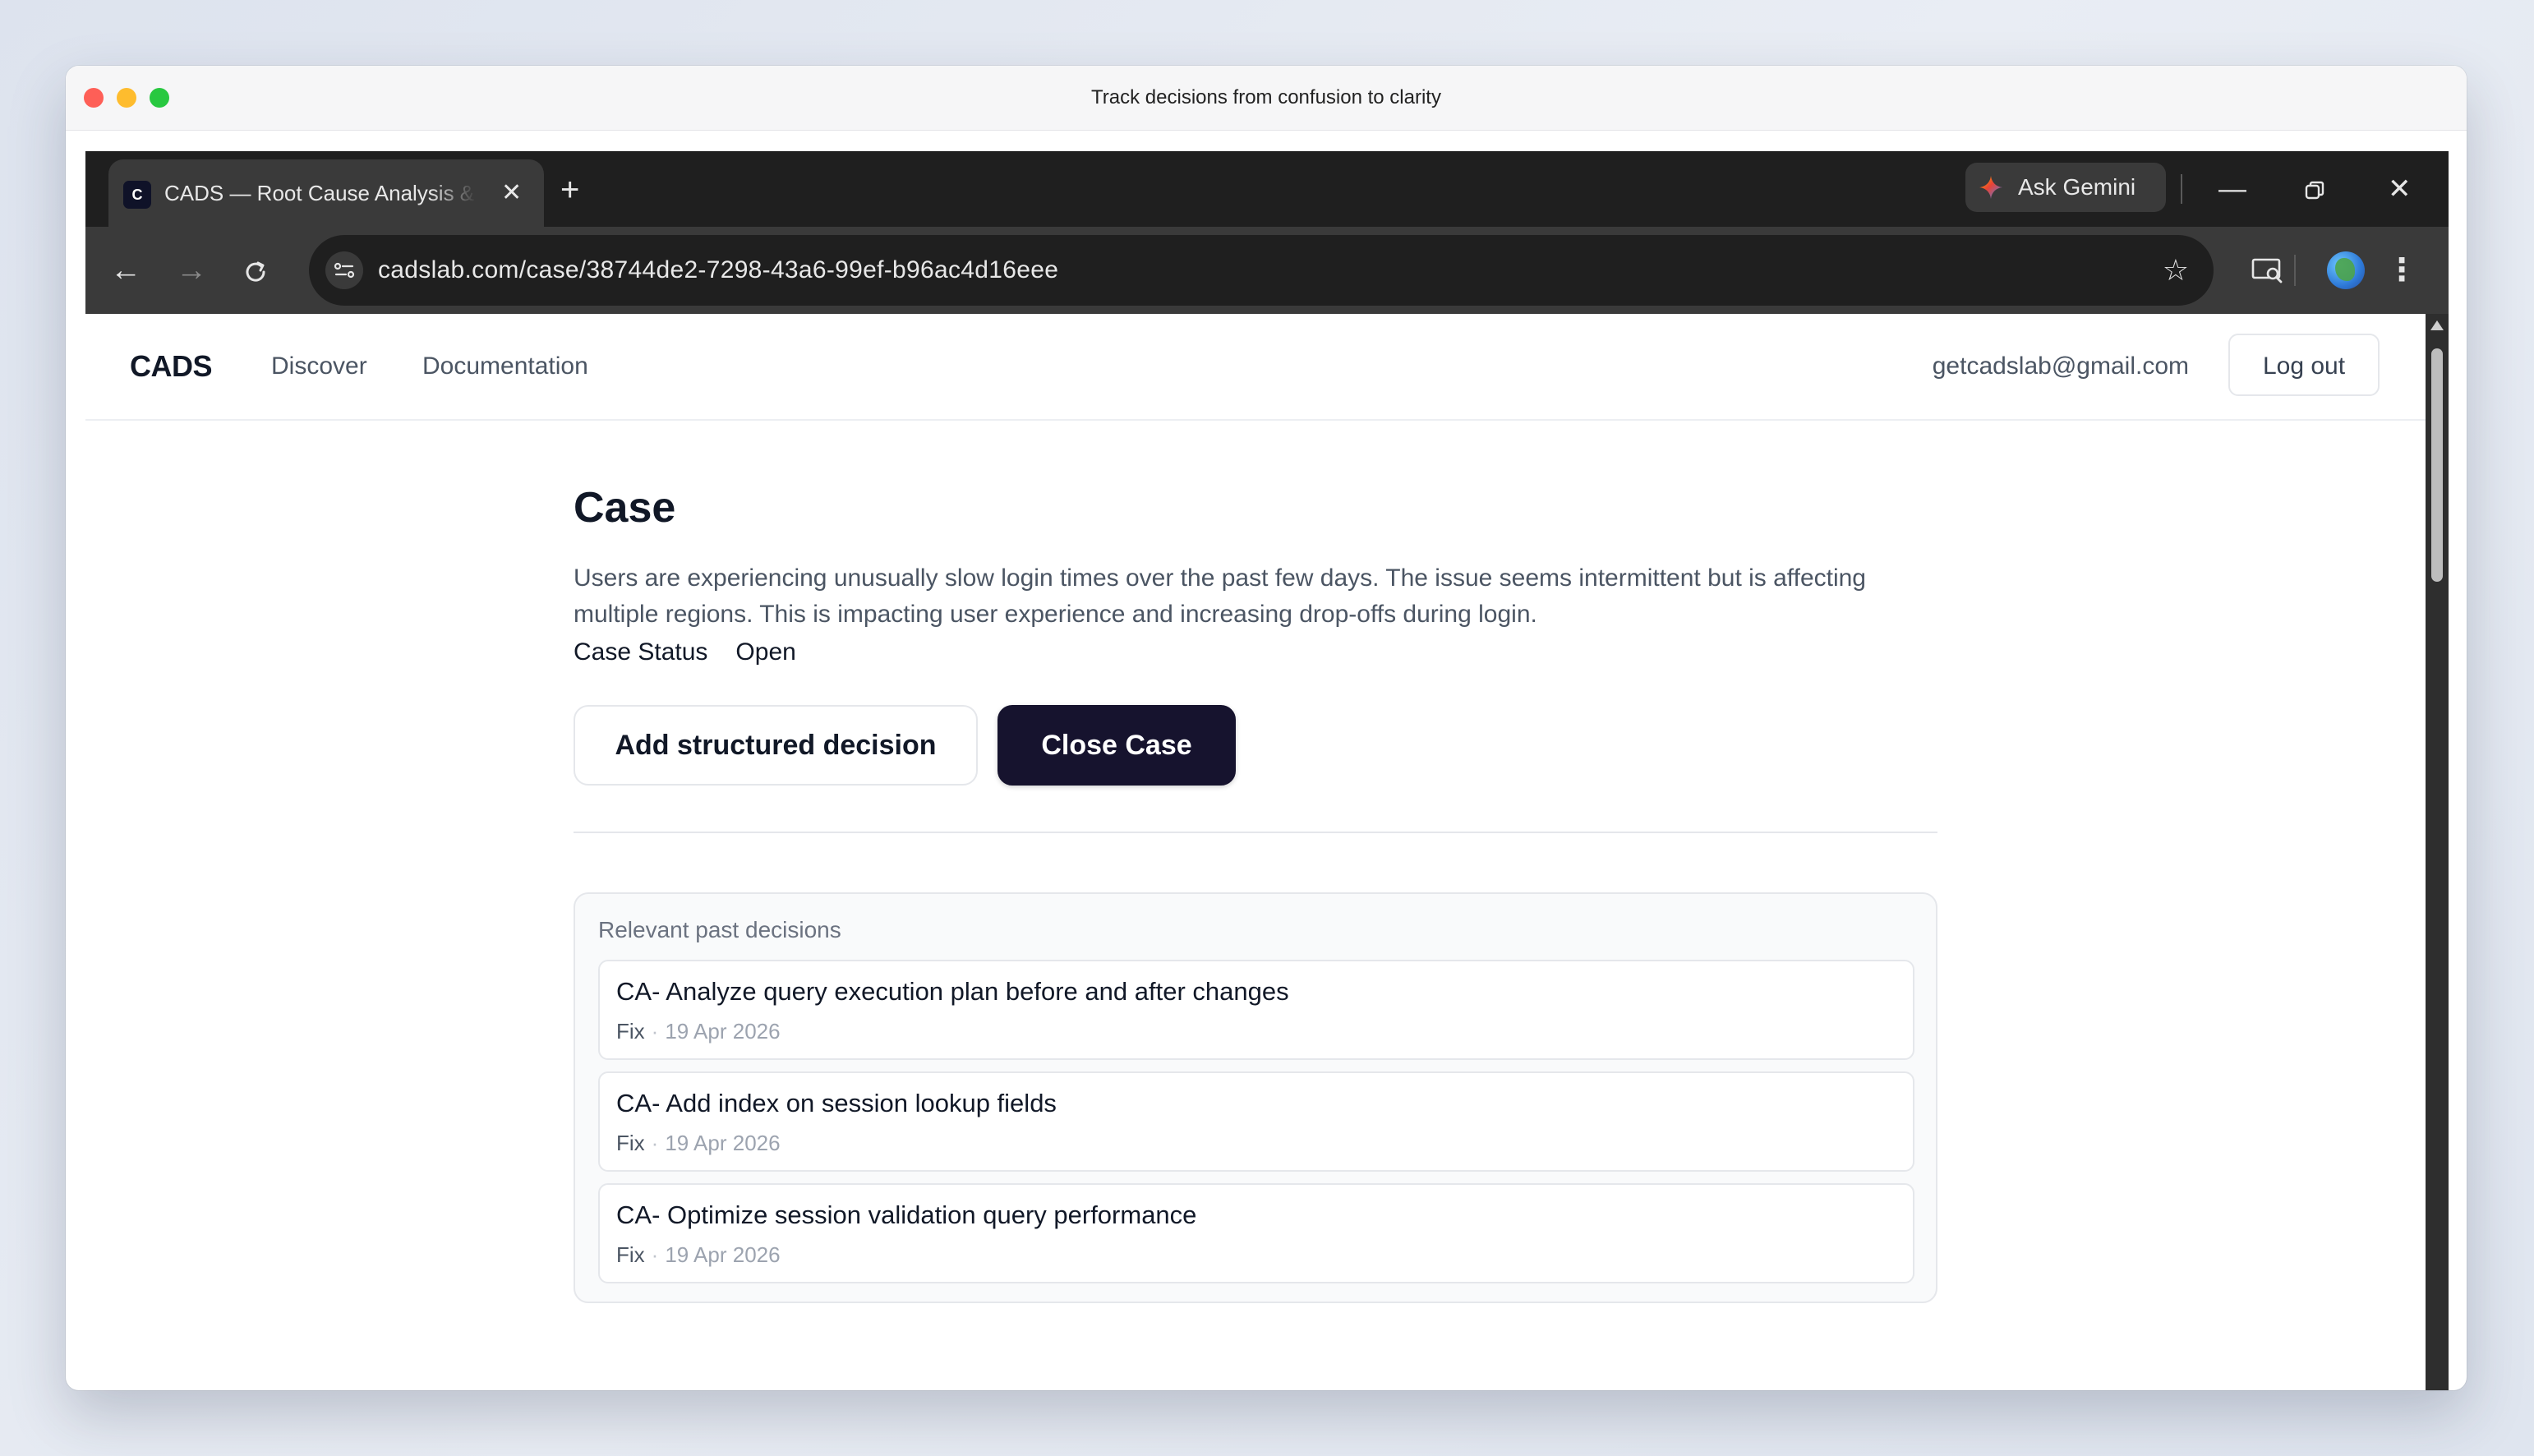 The image size is (2534, 1456). I want to click on forward-arrow-icon: →, so click(191, 270).